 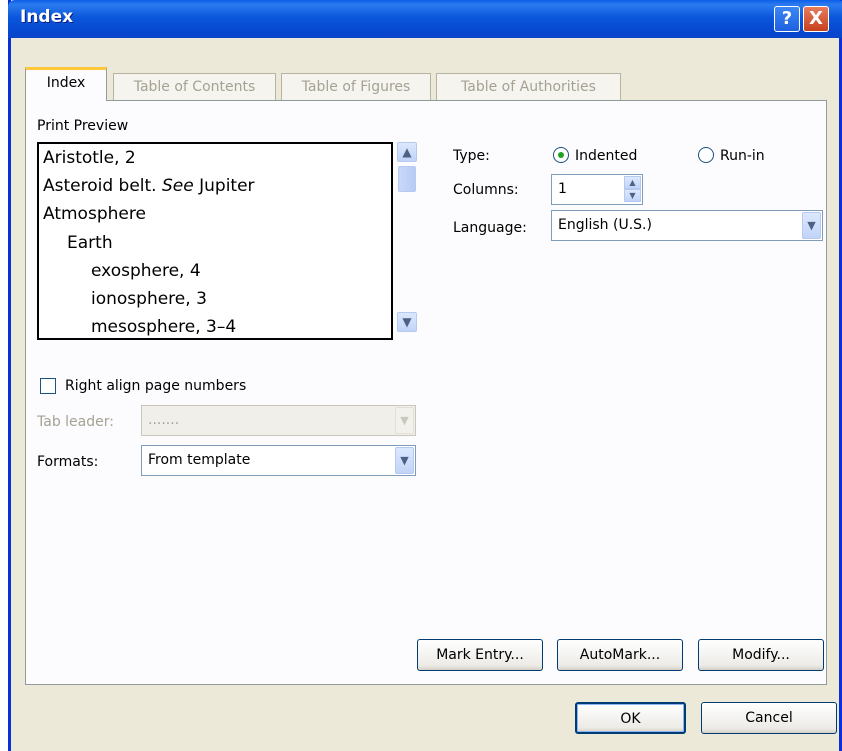 What do you see at coordinates (199, 460) in the screenshot?
I see `formats-value: From template` at bounding box center [199, 460].